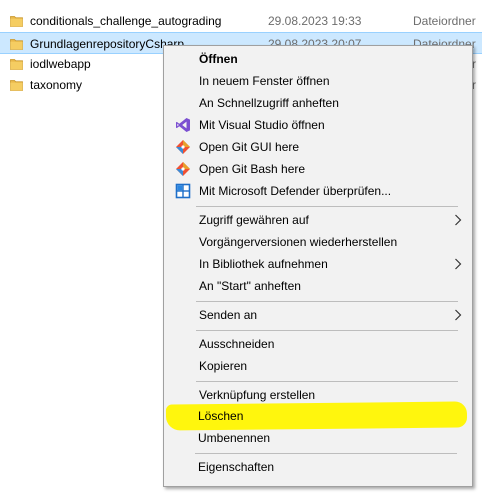 Image resolution: width=482 pixels, height=497 pixels. Describe the element at coordinates (317, 467) in the screenshot. I see `menu-item-properties: Eigenschaften` at that location.